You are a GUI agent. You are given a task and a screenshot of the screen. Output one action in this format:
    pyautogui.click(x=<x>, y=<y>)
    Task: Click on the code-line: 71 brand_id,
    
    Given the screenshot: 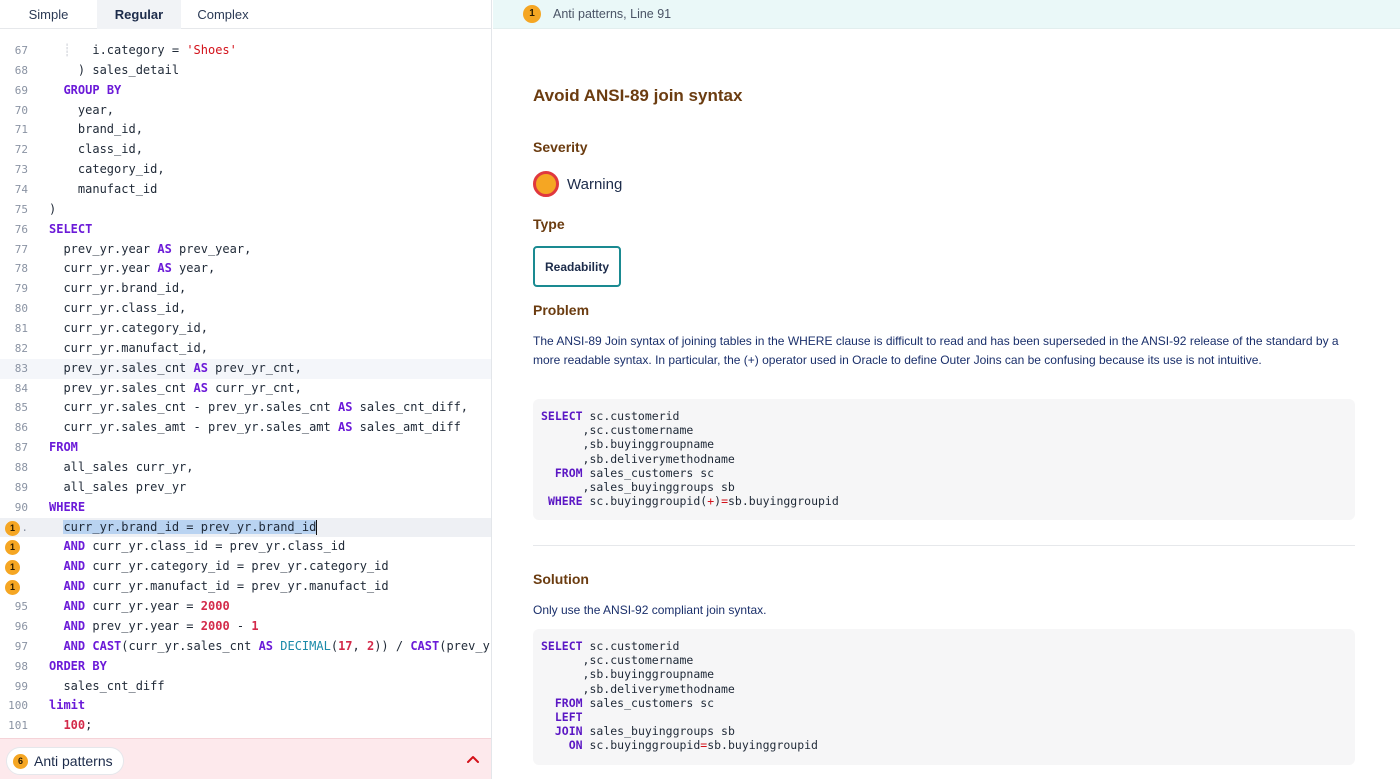 What is the action you would take?
    pyautogui.click(x=245, y=130)
    